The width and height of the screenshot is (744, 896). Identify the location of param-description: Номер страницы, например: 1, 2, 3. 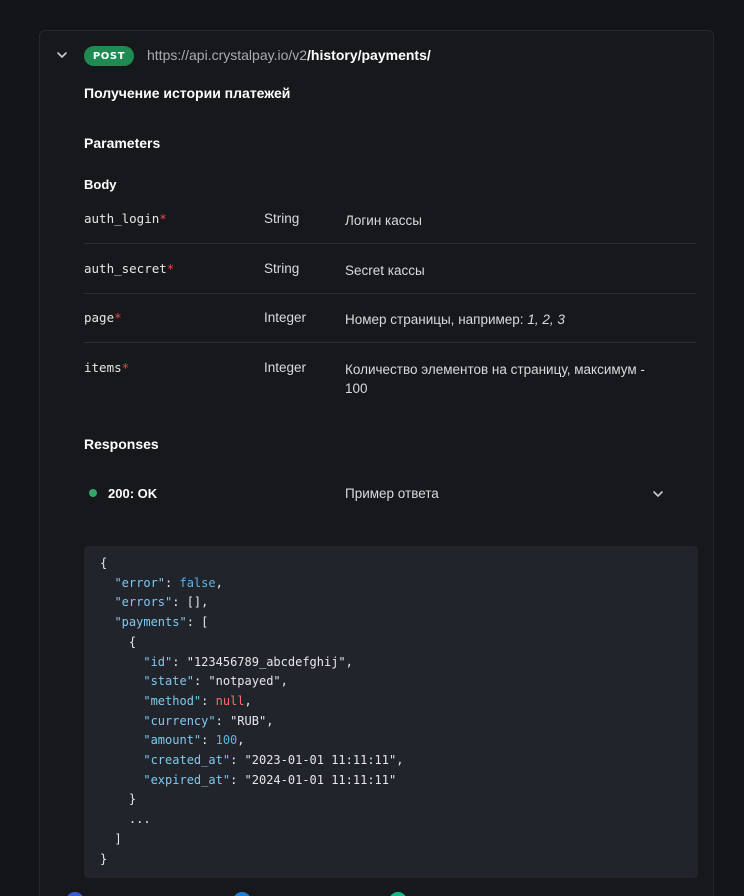
(455, 319).